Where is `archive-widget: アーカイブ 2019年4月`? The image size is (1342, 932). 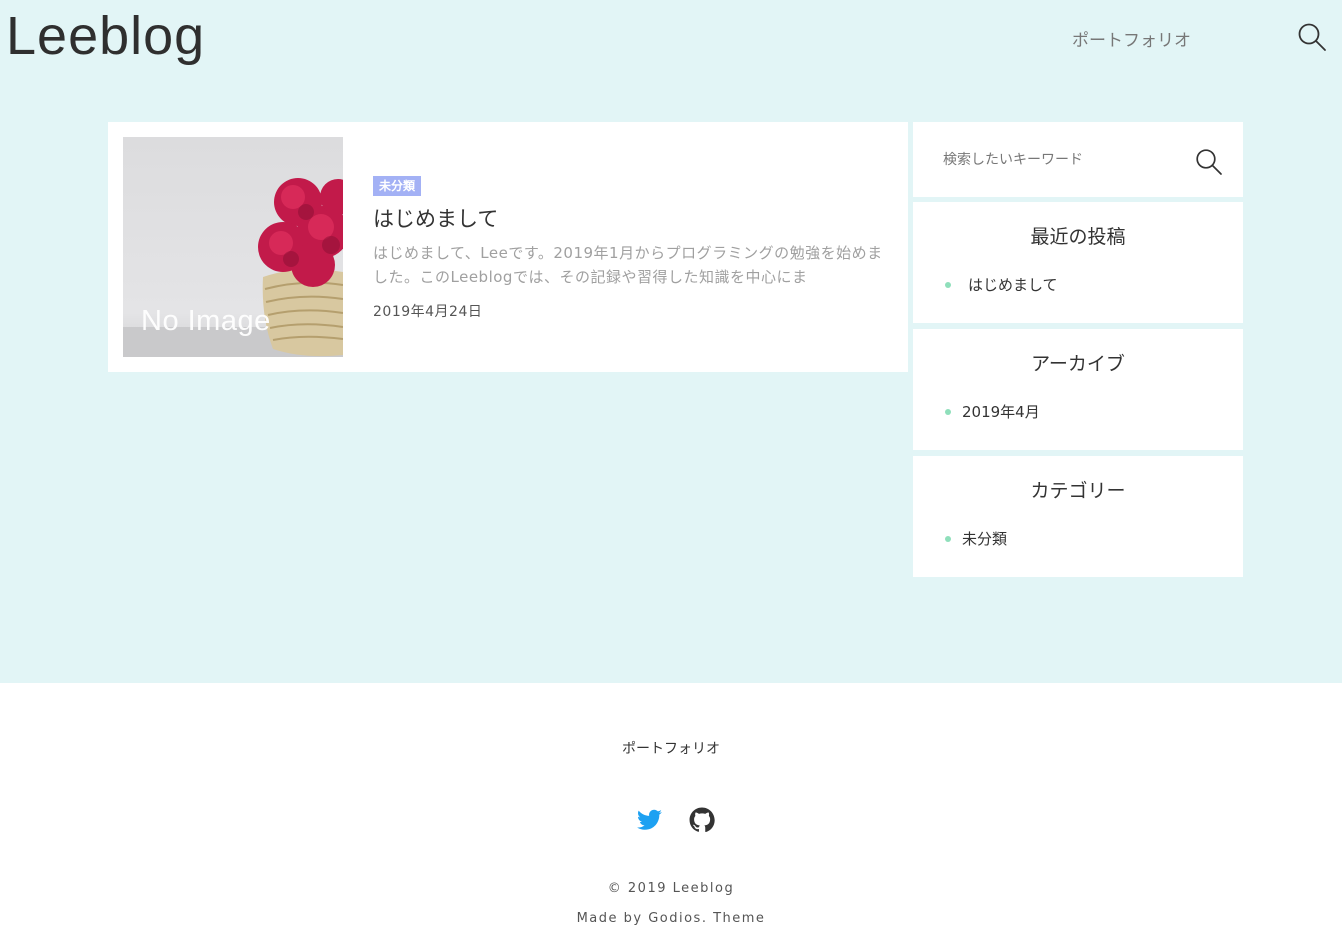
archive-widget: アーカイブ 2019年4月 is located at coordinates (1078, 389).